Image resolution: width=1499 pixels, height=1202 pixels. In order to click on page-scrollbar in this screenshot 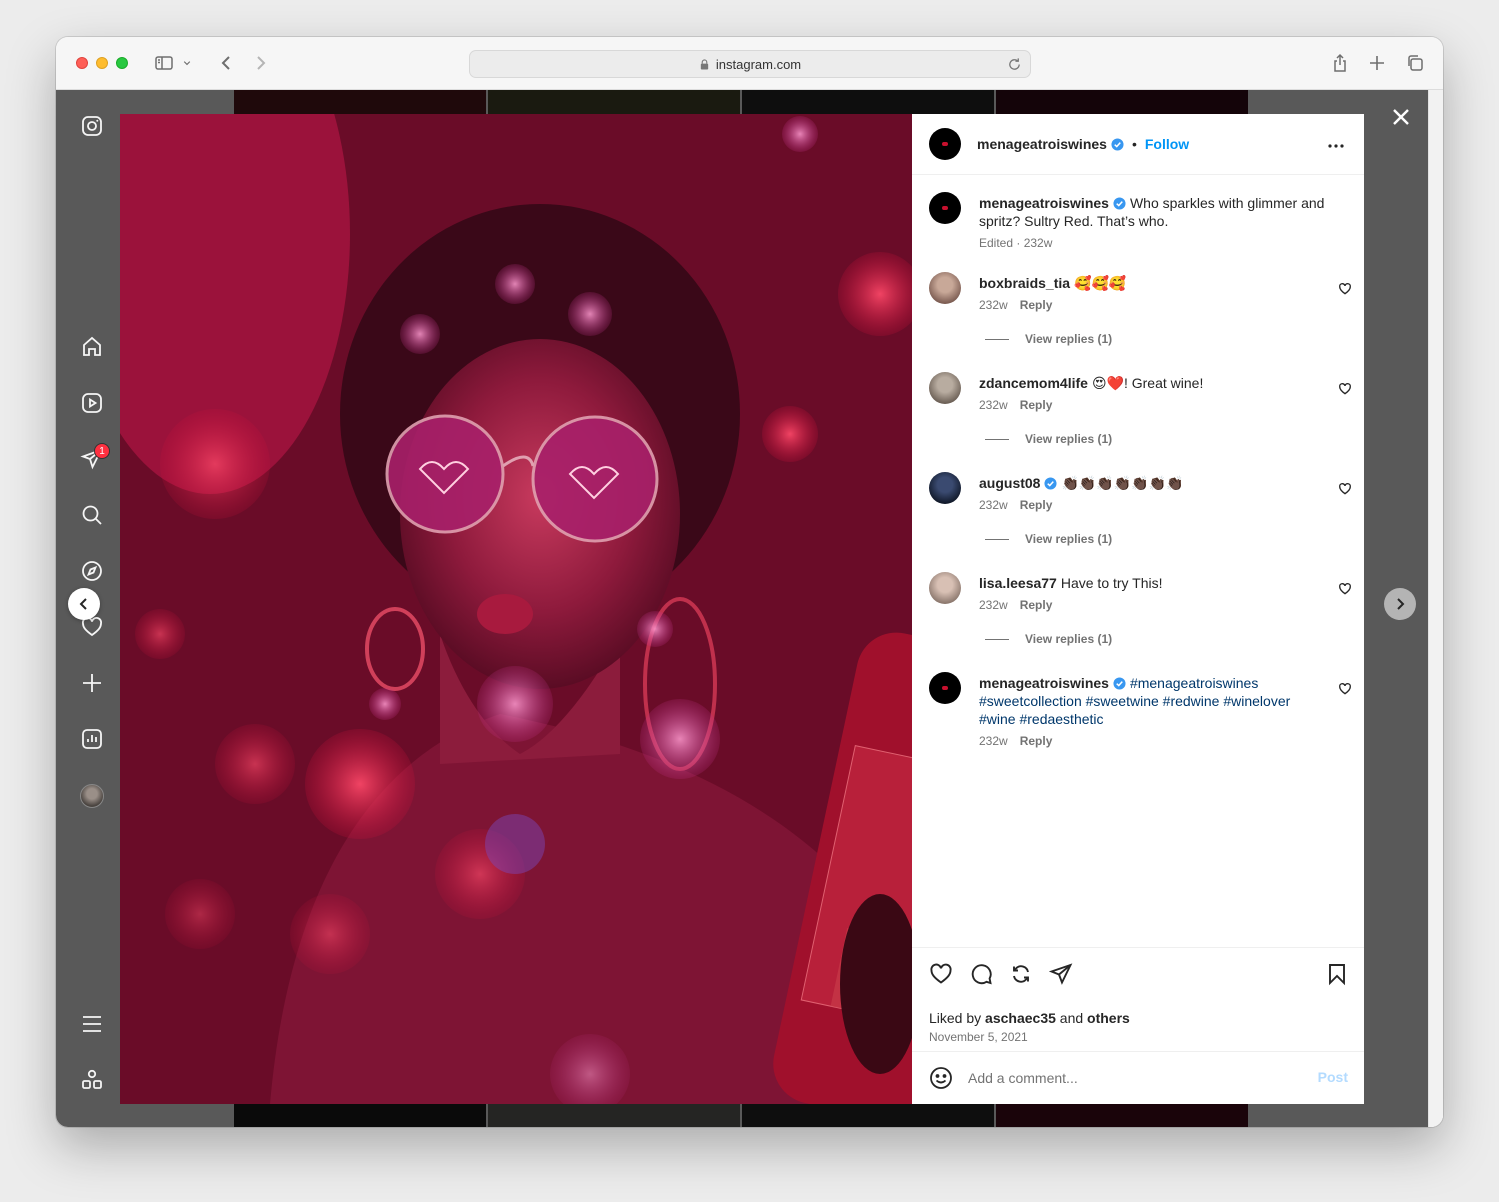, I will do `click(1435, 608)`.